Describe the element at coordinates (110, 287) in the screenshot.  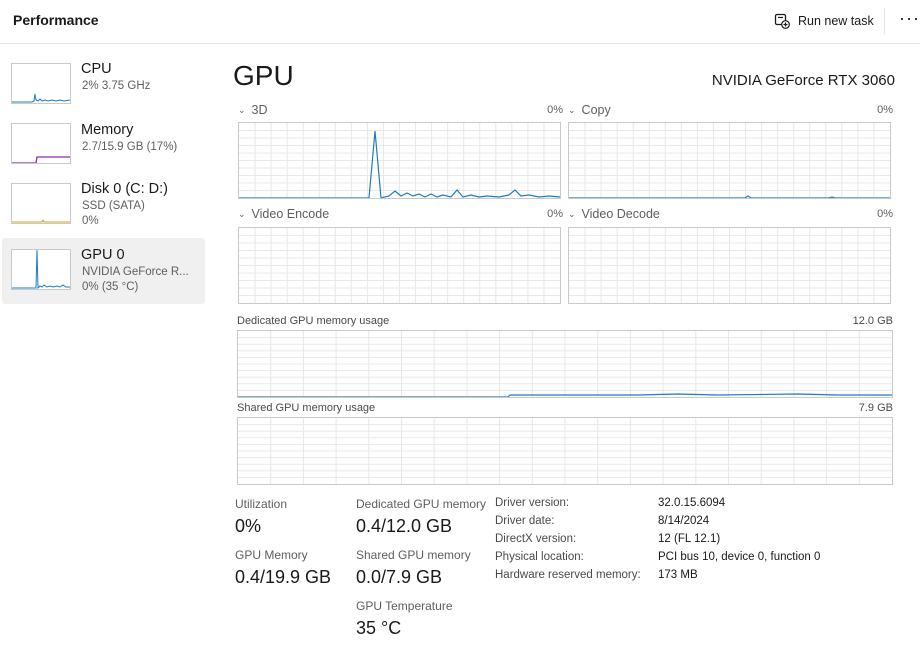
I see `sidebar-item-usage: 0% (35 °C)` at that location.